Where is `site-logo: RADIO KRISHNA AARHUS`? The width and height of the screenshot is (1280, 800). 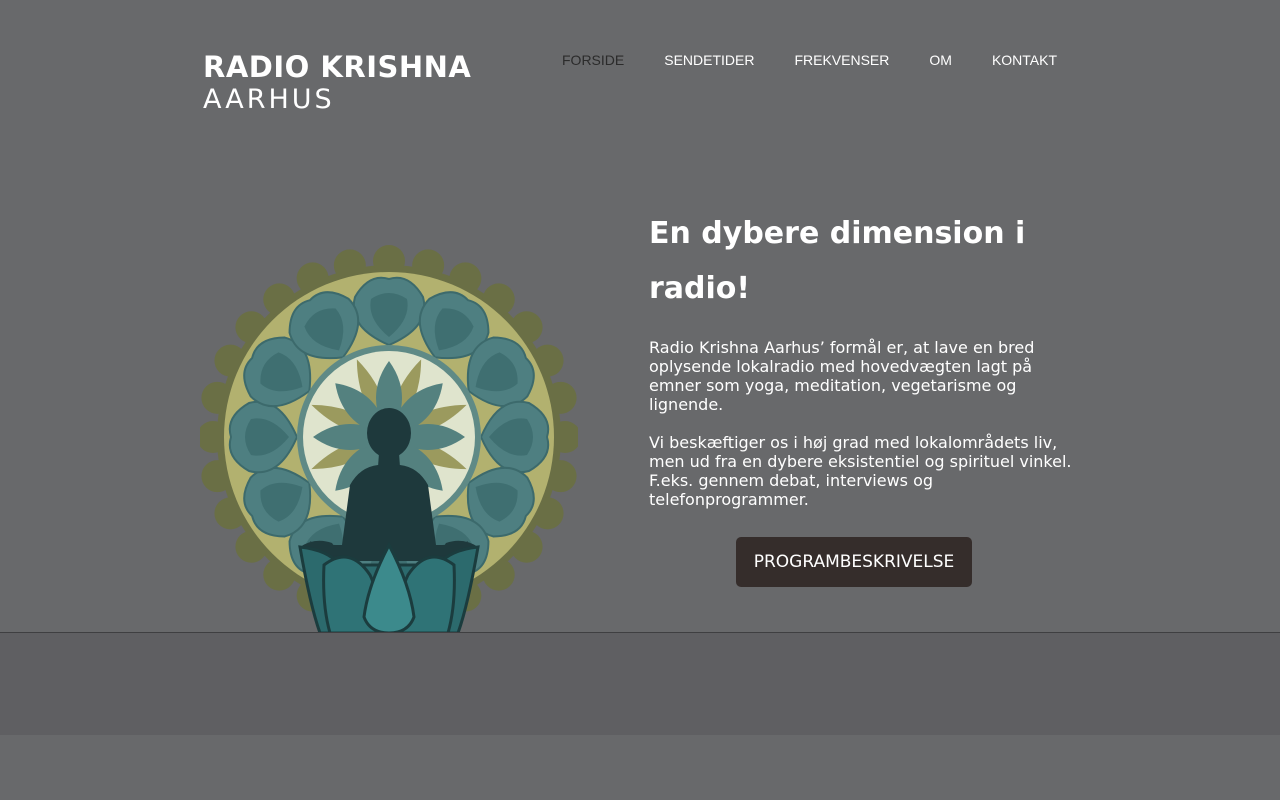
site-logo: RADIO KRISHNA AARHUS is located at coordinates (337, 83).